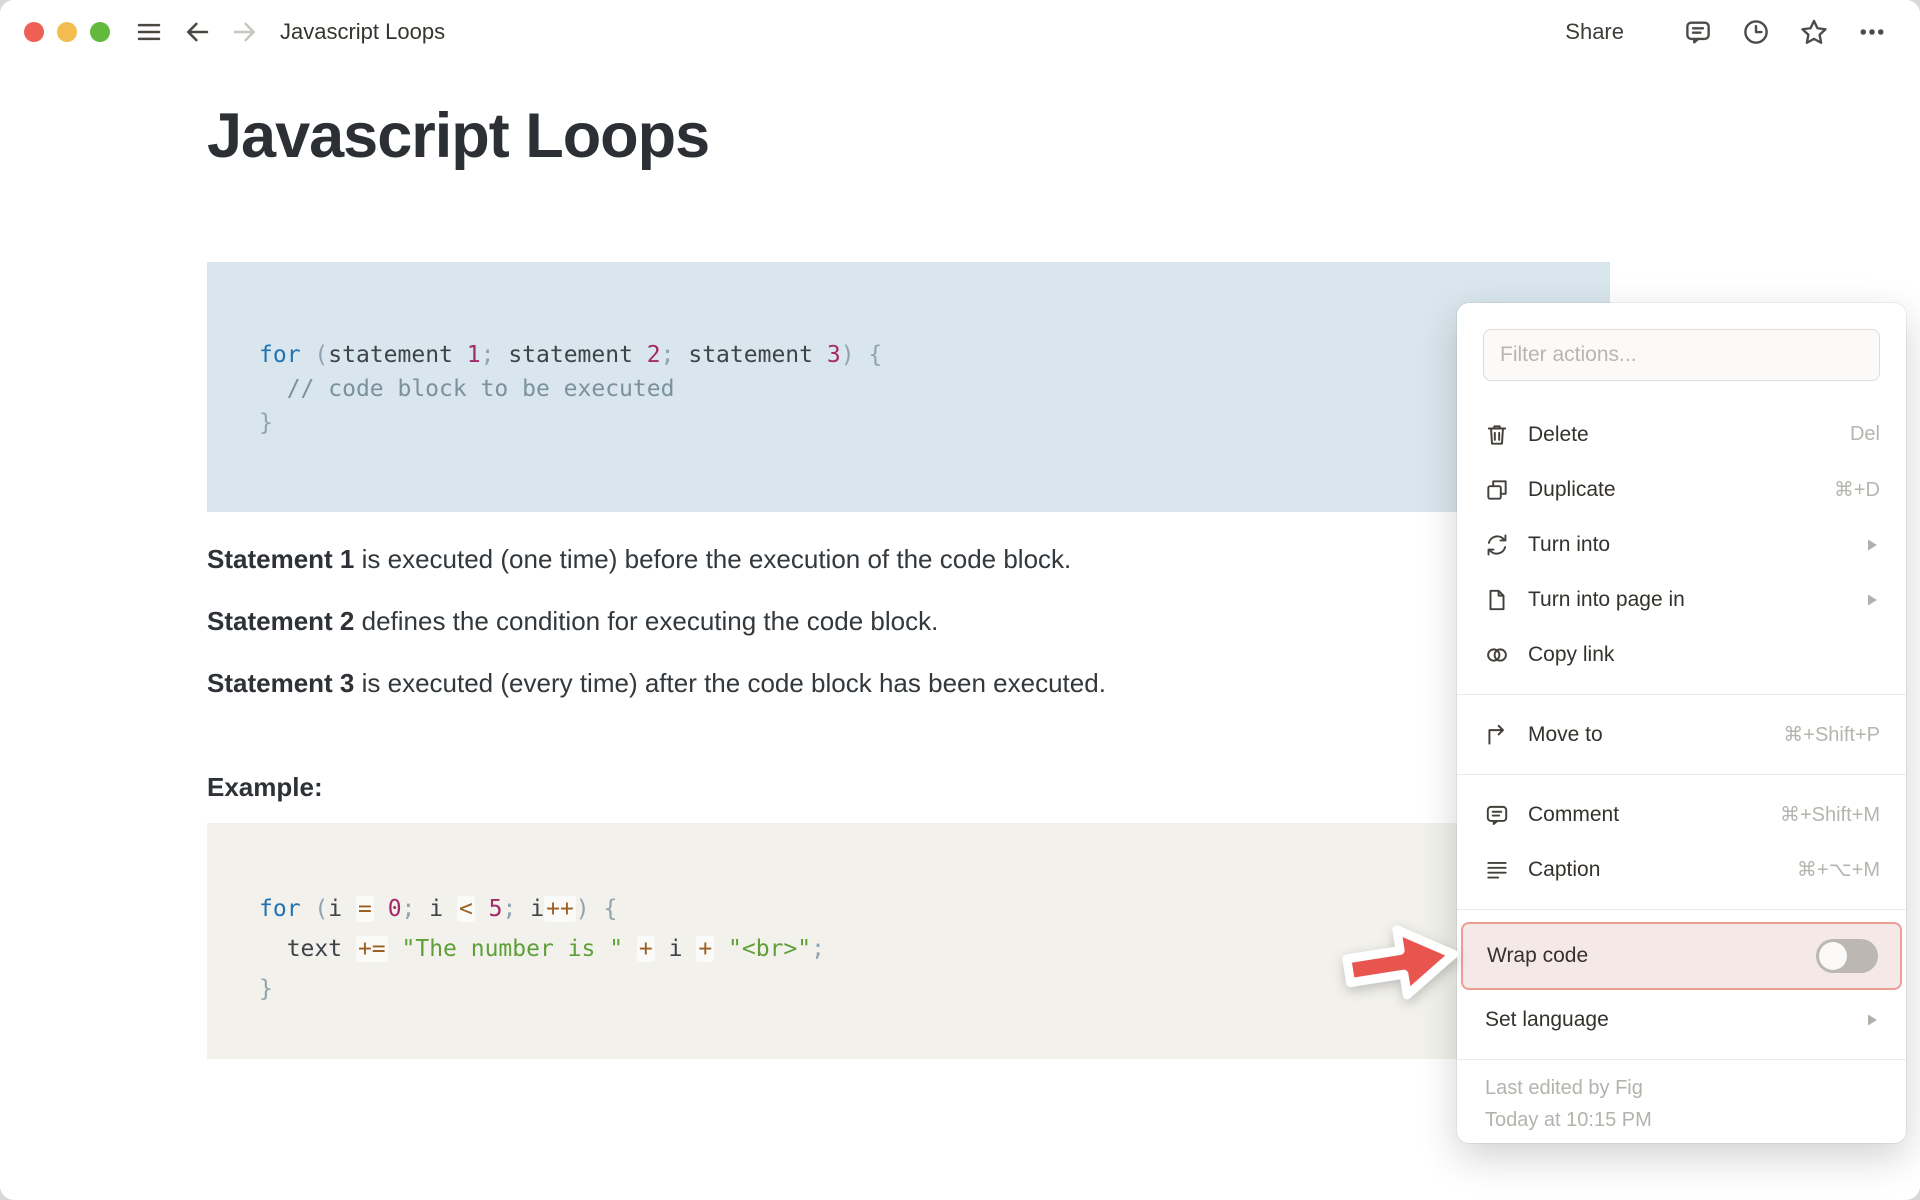 Image resolution: width=1920 pixels, height=1200 pixels. Describe the element at coordinates (1538, 955) in the screenshot. I see `menu-item-label: Wrap code` at that location.